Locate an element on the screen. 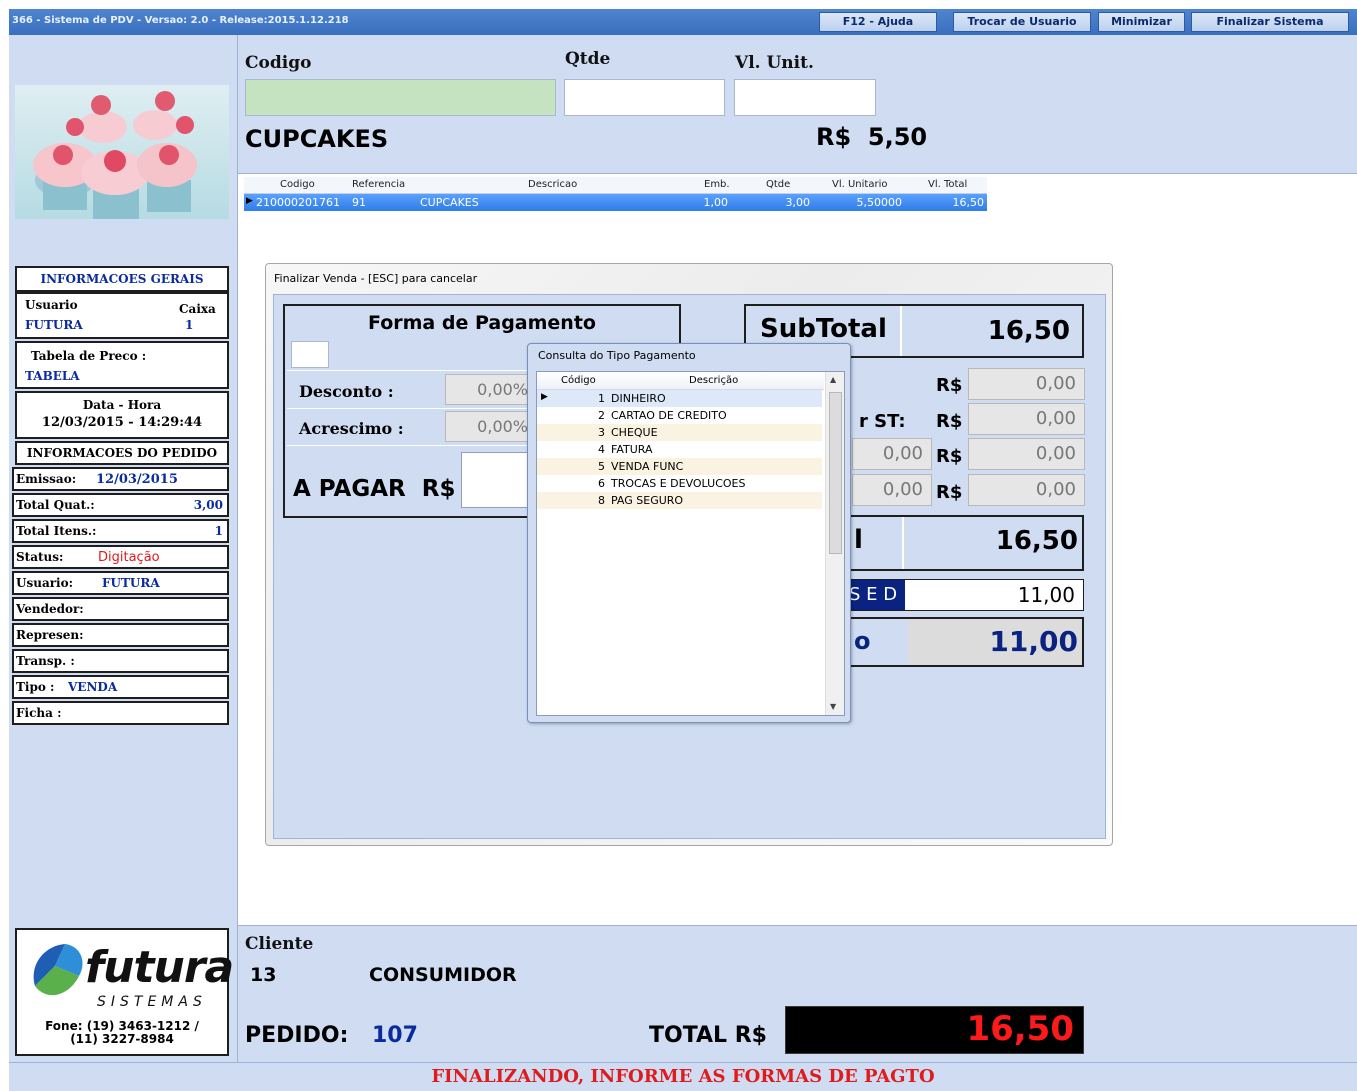 This screenshot has width=1357, height=1091. lookup-header: Código Descrição is located at coordinates (680, 381).